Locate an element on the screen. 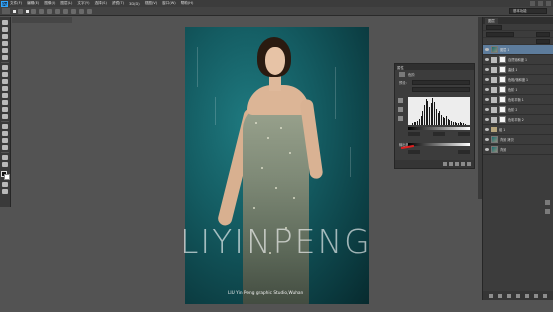 Image resolution: width=553 pixels, height=312 pixels. output-black-field is located at coordinates (414, 152).